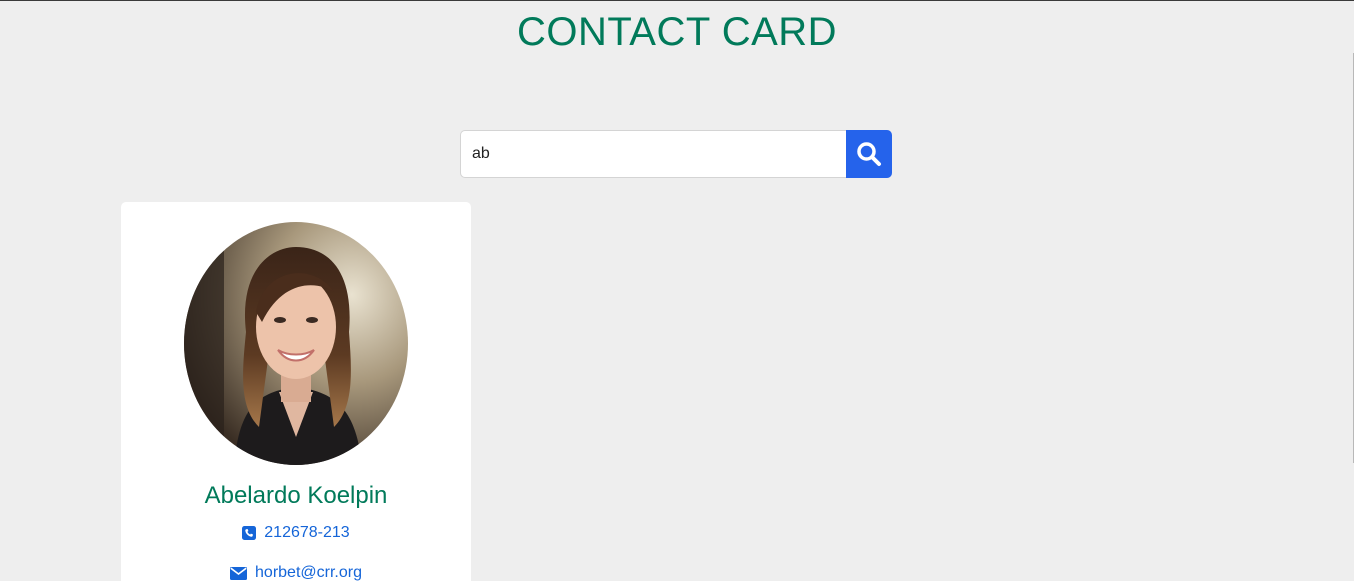  I want to click on contact-phone: 212678-213, so click(307, 532).